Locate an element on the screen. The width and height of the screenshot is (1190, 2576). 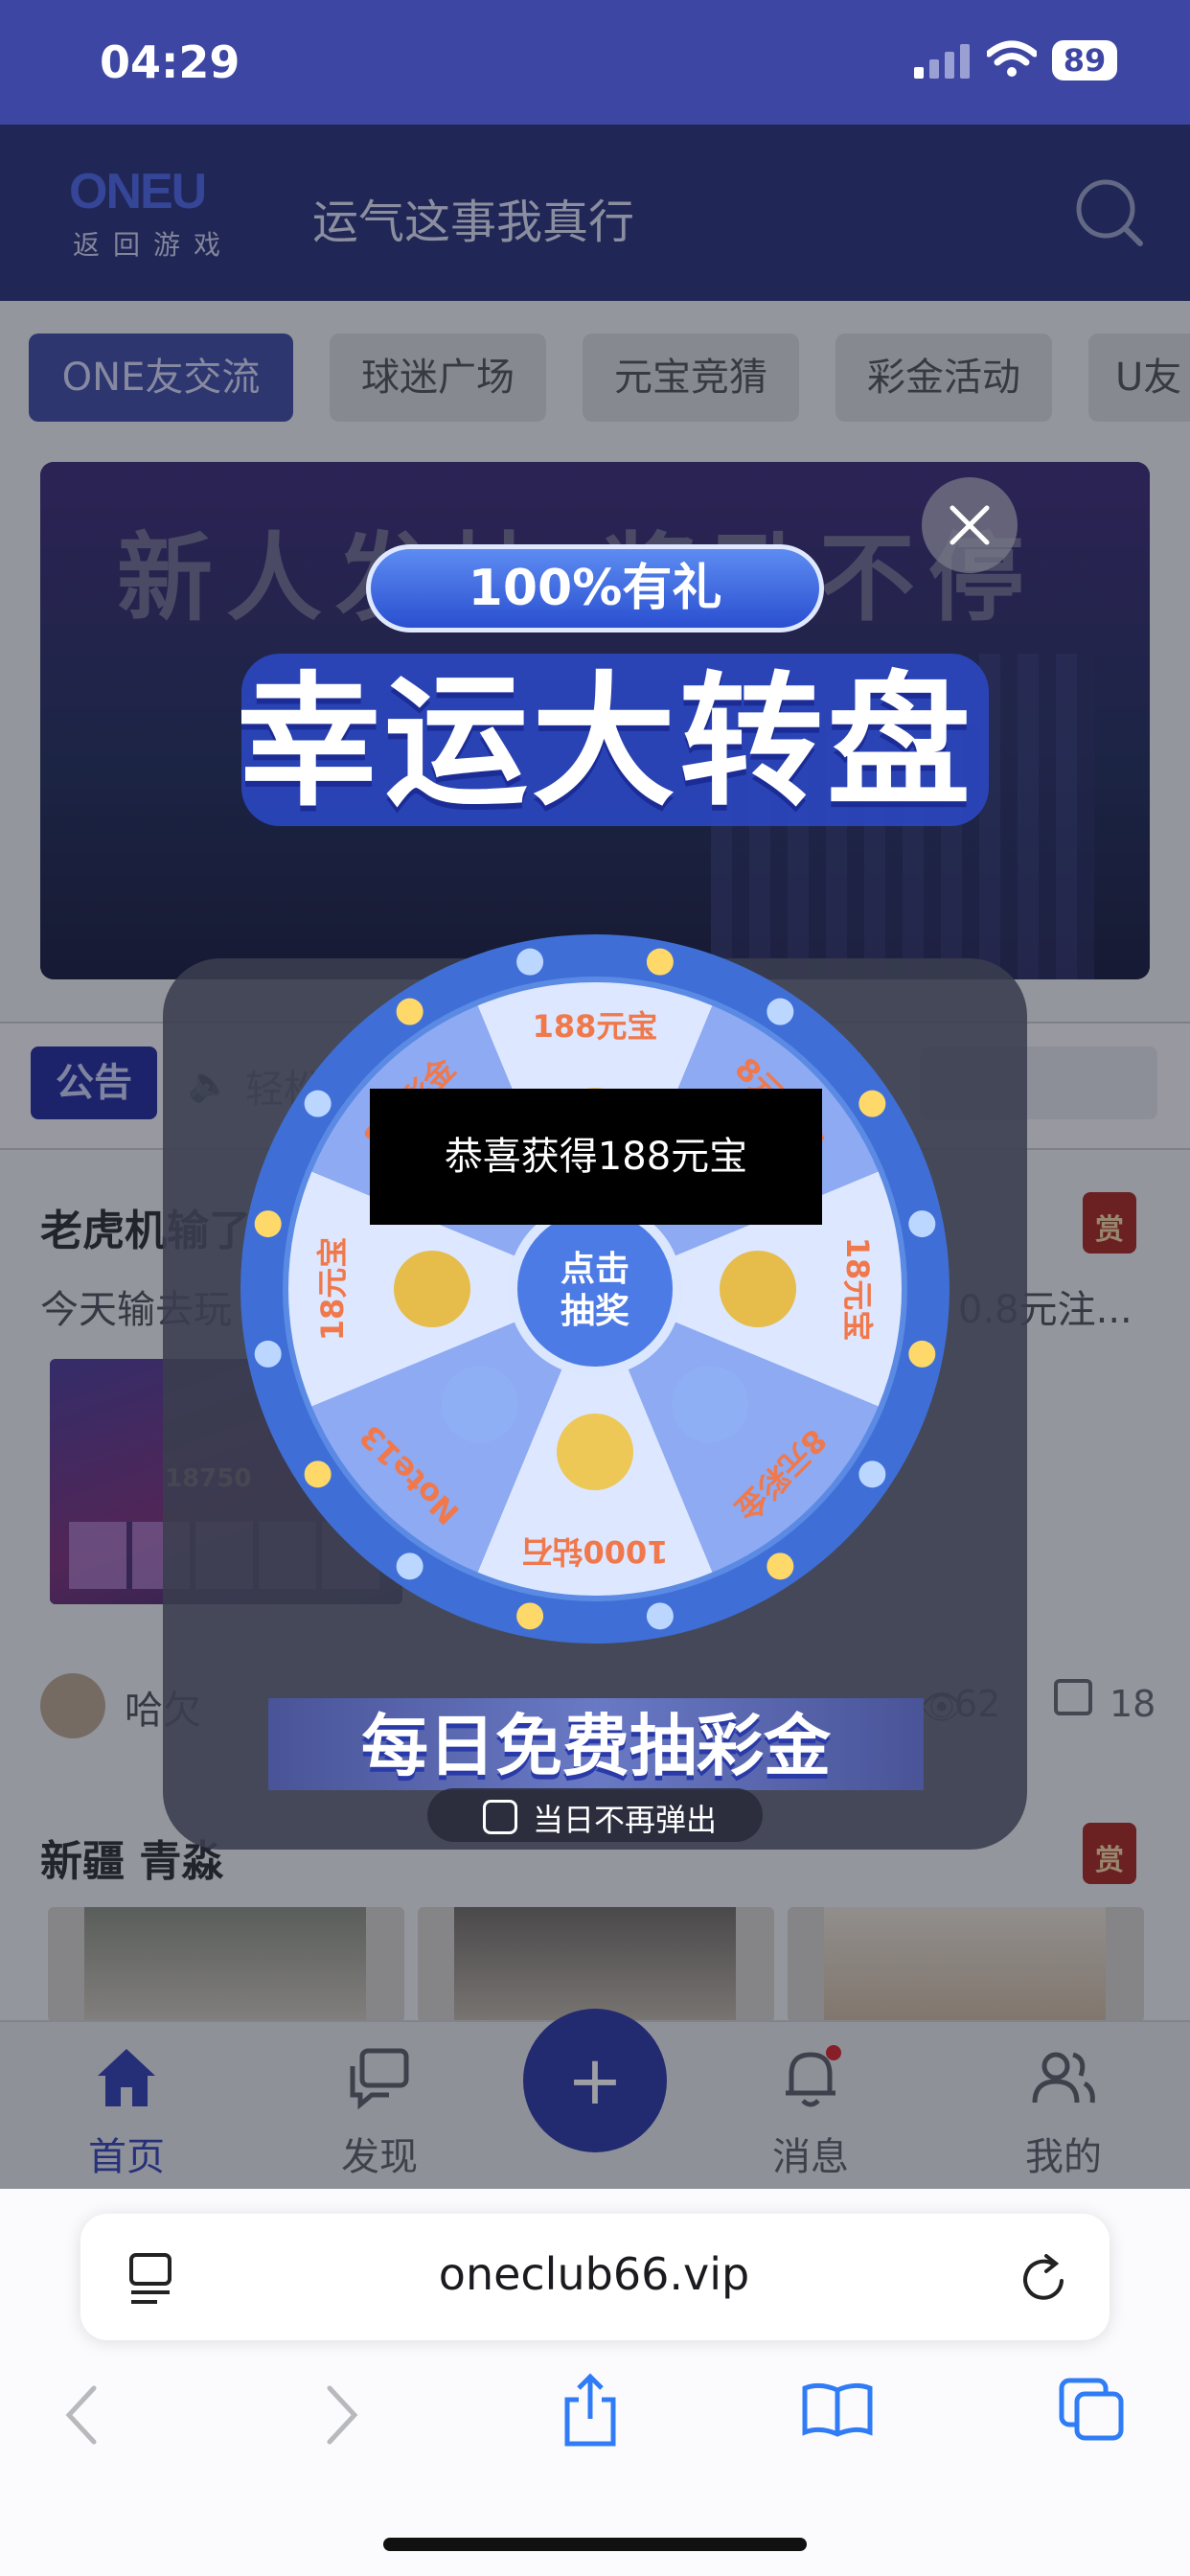
cellular-signal-icon is located at coordinates (942, 62).